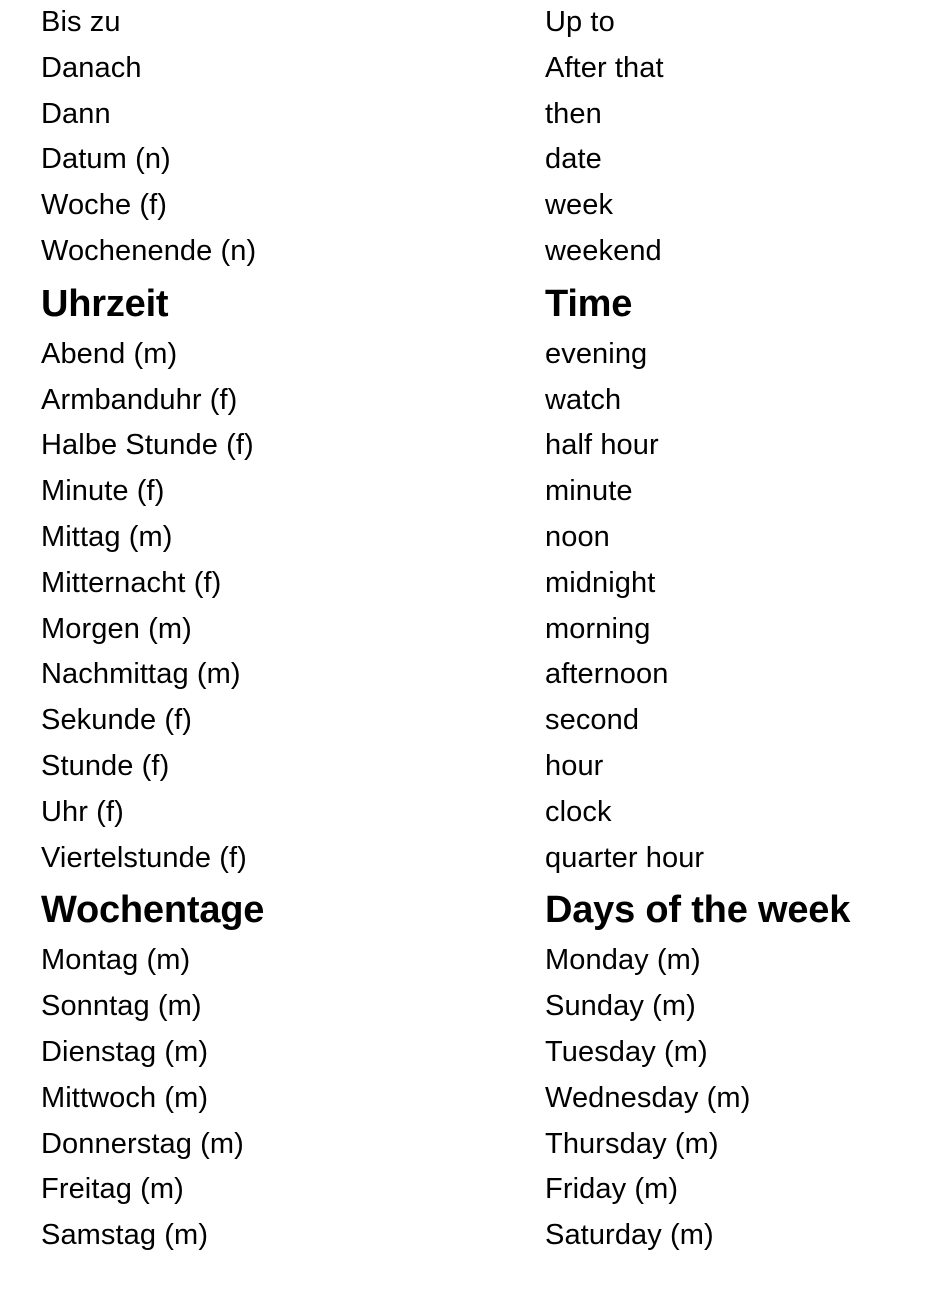 This screenshot has width=932, height=1312. What do you see at coordinates (580, 22) in the screenshot?
I see `glossary-term-target: Up to` at bounding box center [580, 22].